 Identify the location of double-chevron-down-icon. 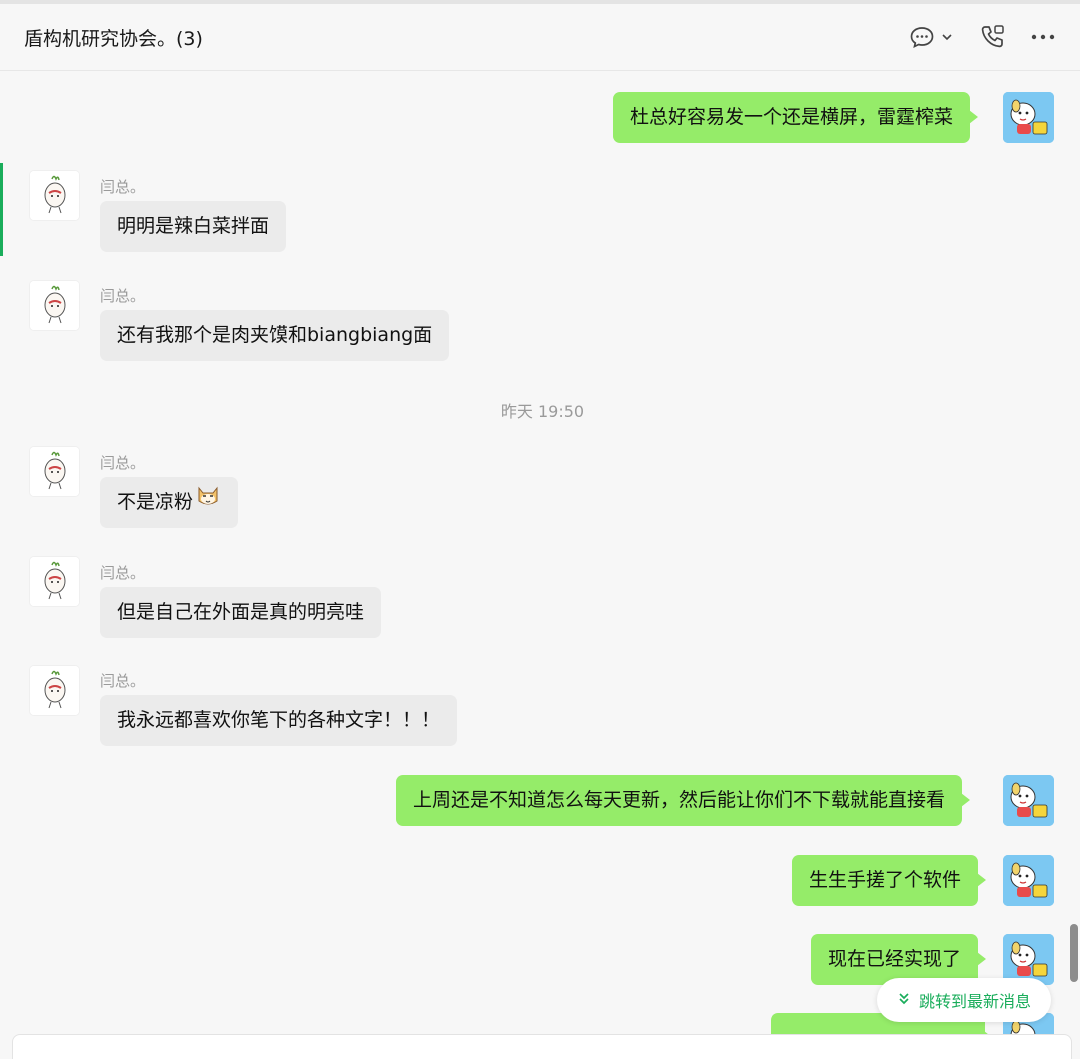
(904, 1000).